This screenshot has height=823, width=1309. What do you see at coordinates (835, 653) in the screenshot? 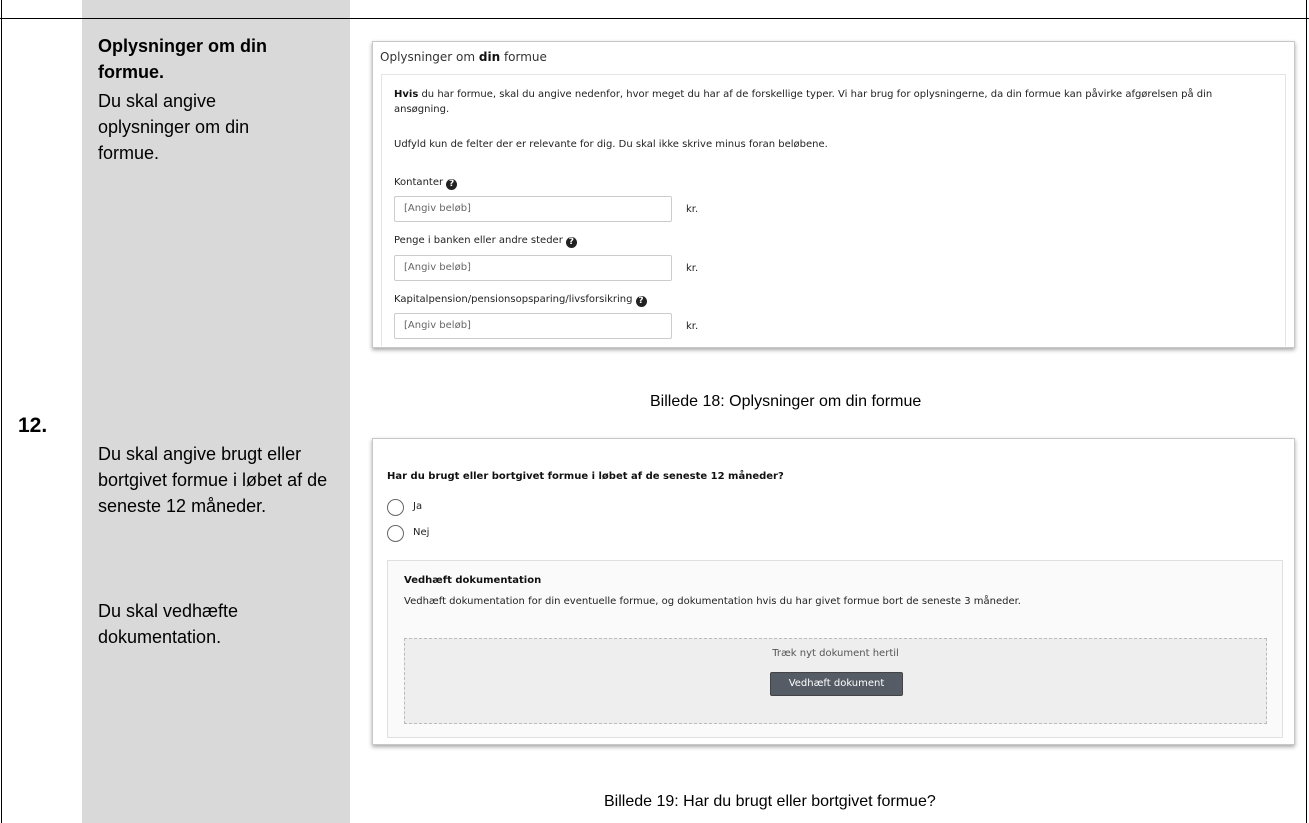
I see `drop-zone-text: Træk nyt dokument hertil` at bounding box center [835, 653].